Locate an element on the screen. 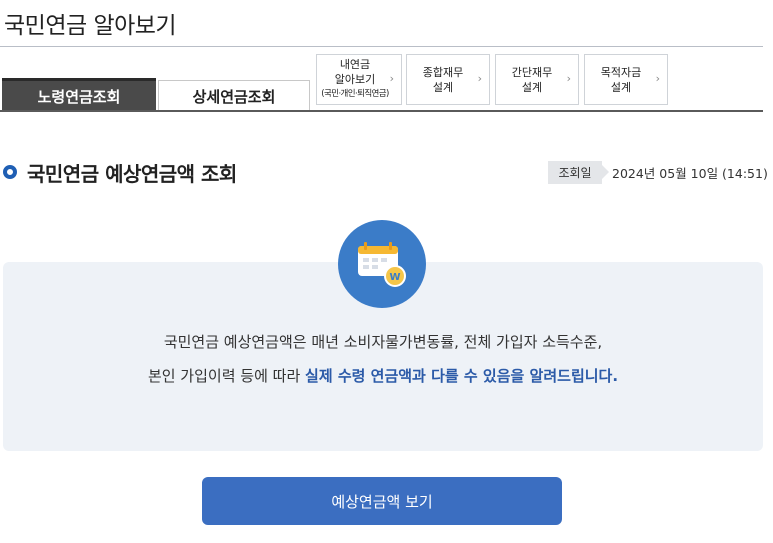  quick-link-label: 내연금 알아보기 (국민·개인·퇴직연금) is located at coordinates (355, 79).